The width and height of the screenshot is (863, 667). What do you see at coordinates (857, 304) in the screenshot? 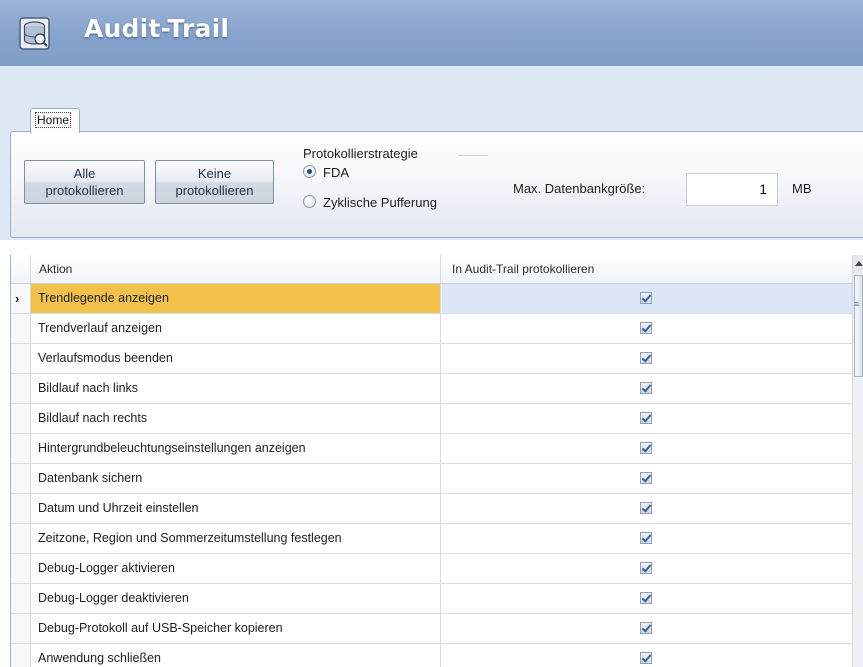
I see `scroll-grip-icon: ≡` at bounding box center [857, 304].